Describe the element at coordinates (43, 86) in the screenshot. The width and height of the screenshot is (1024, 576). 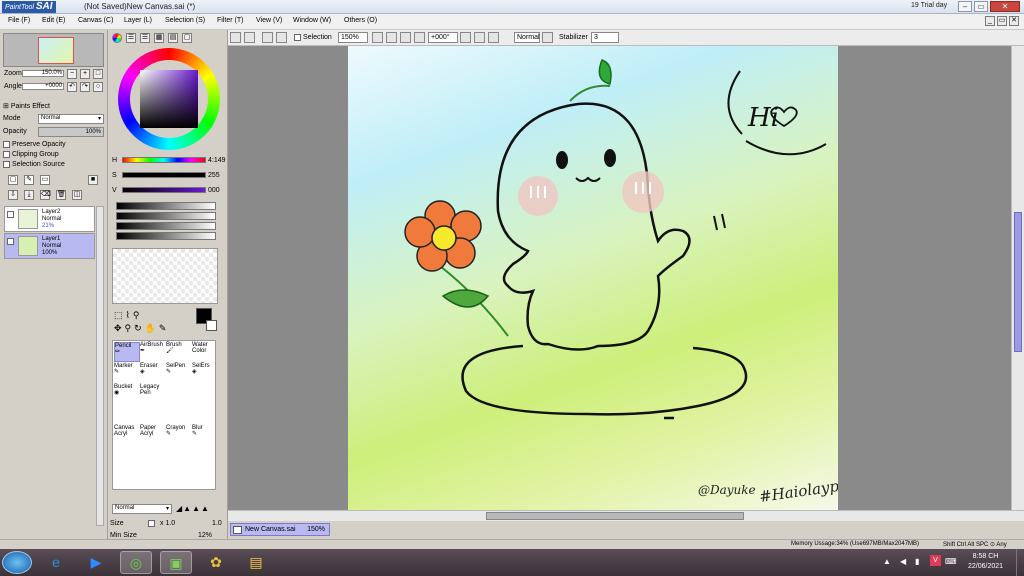
I see `angle-slider: +0000` at that location.